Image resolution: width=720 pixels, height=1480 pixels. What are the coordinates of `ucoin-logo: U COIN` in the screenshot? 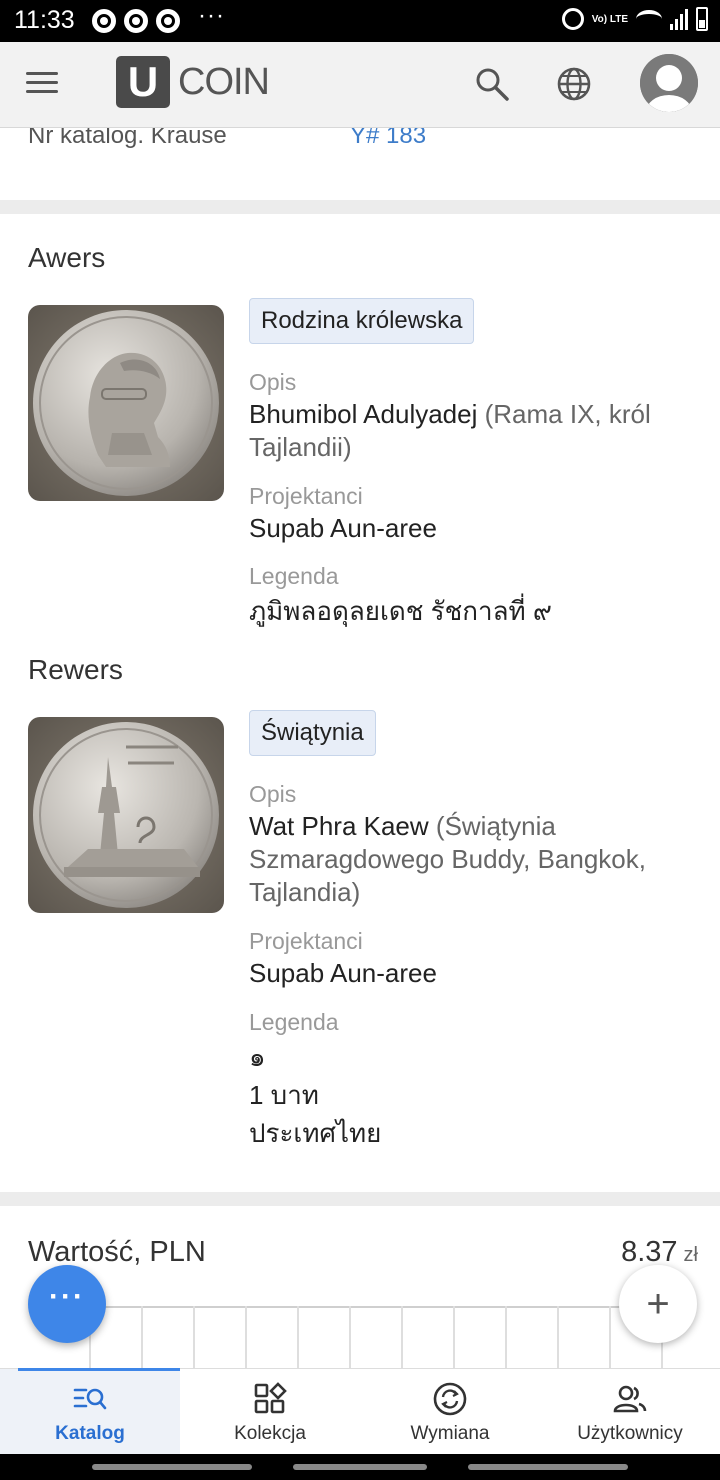 It's located at (193, 82).